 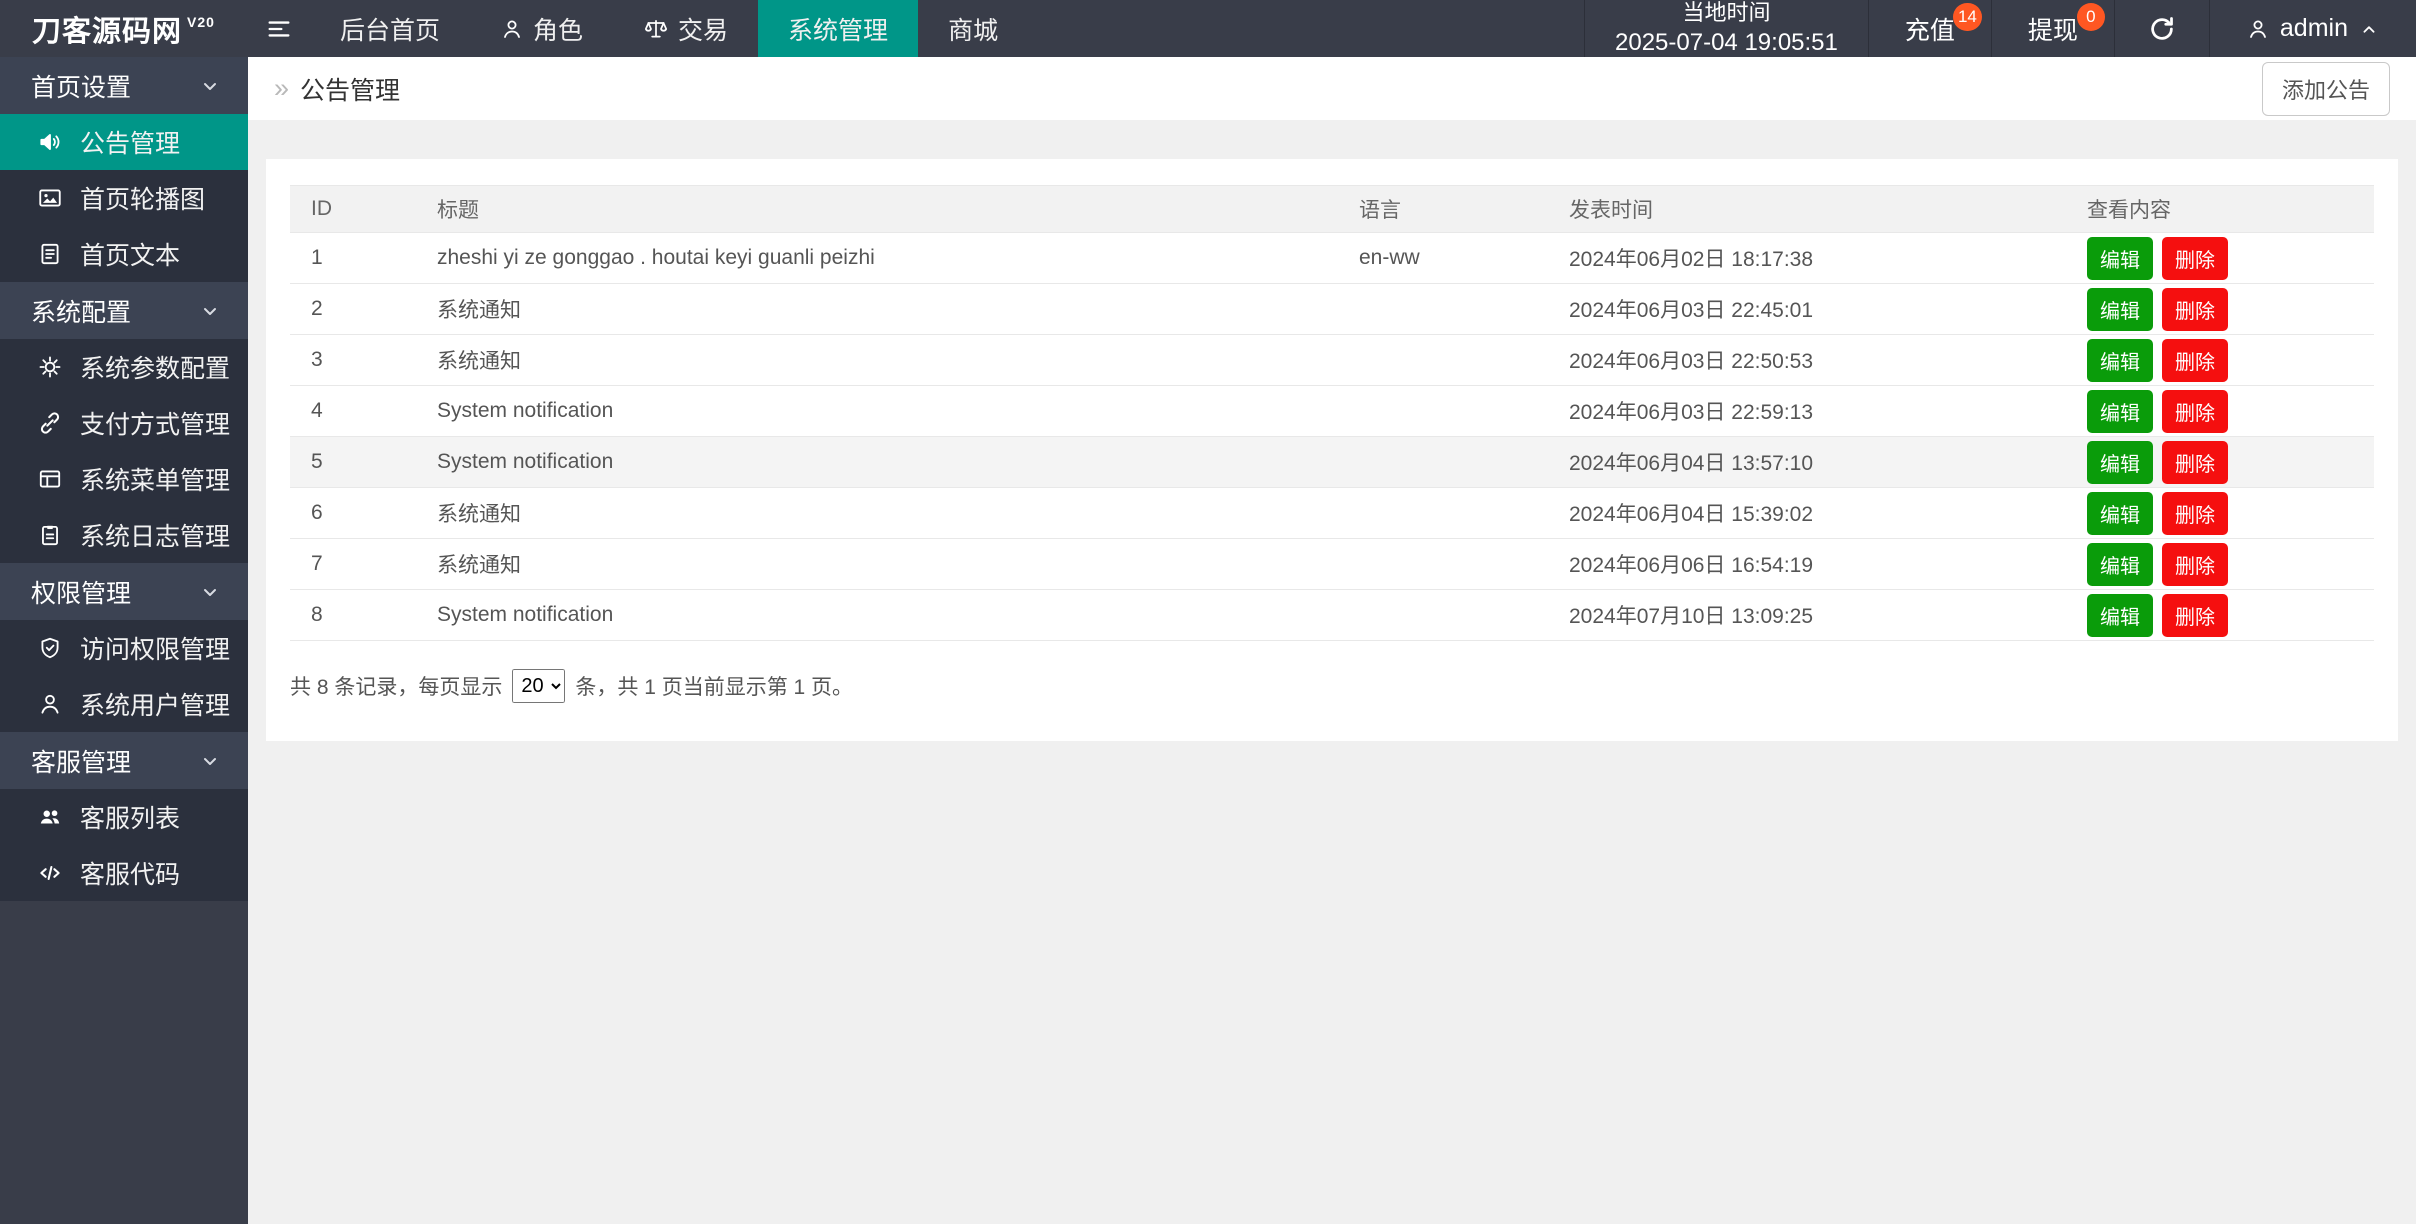 I want to click on top-menu-item-roles: 角色, so click(x=541, y=28).